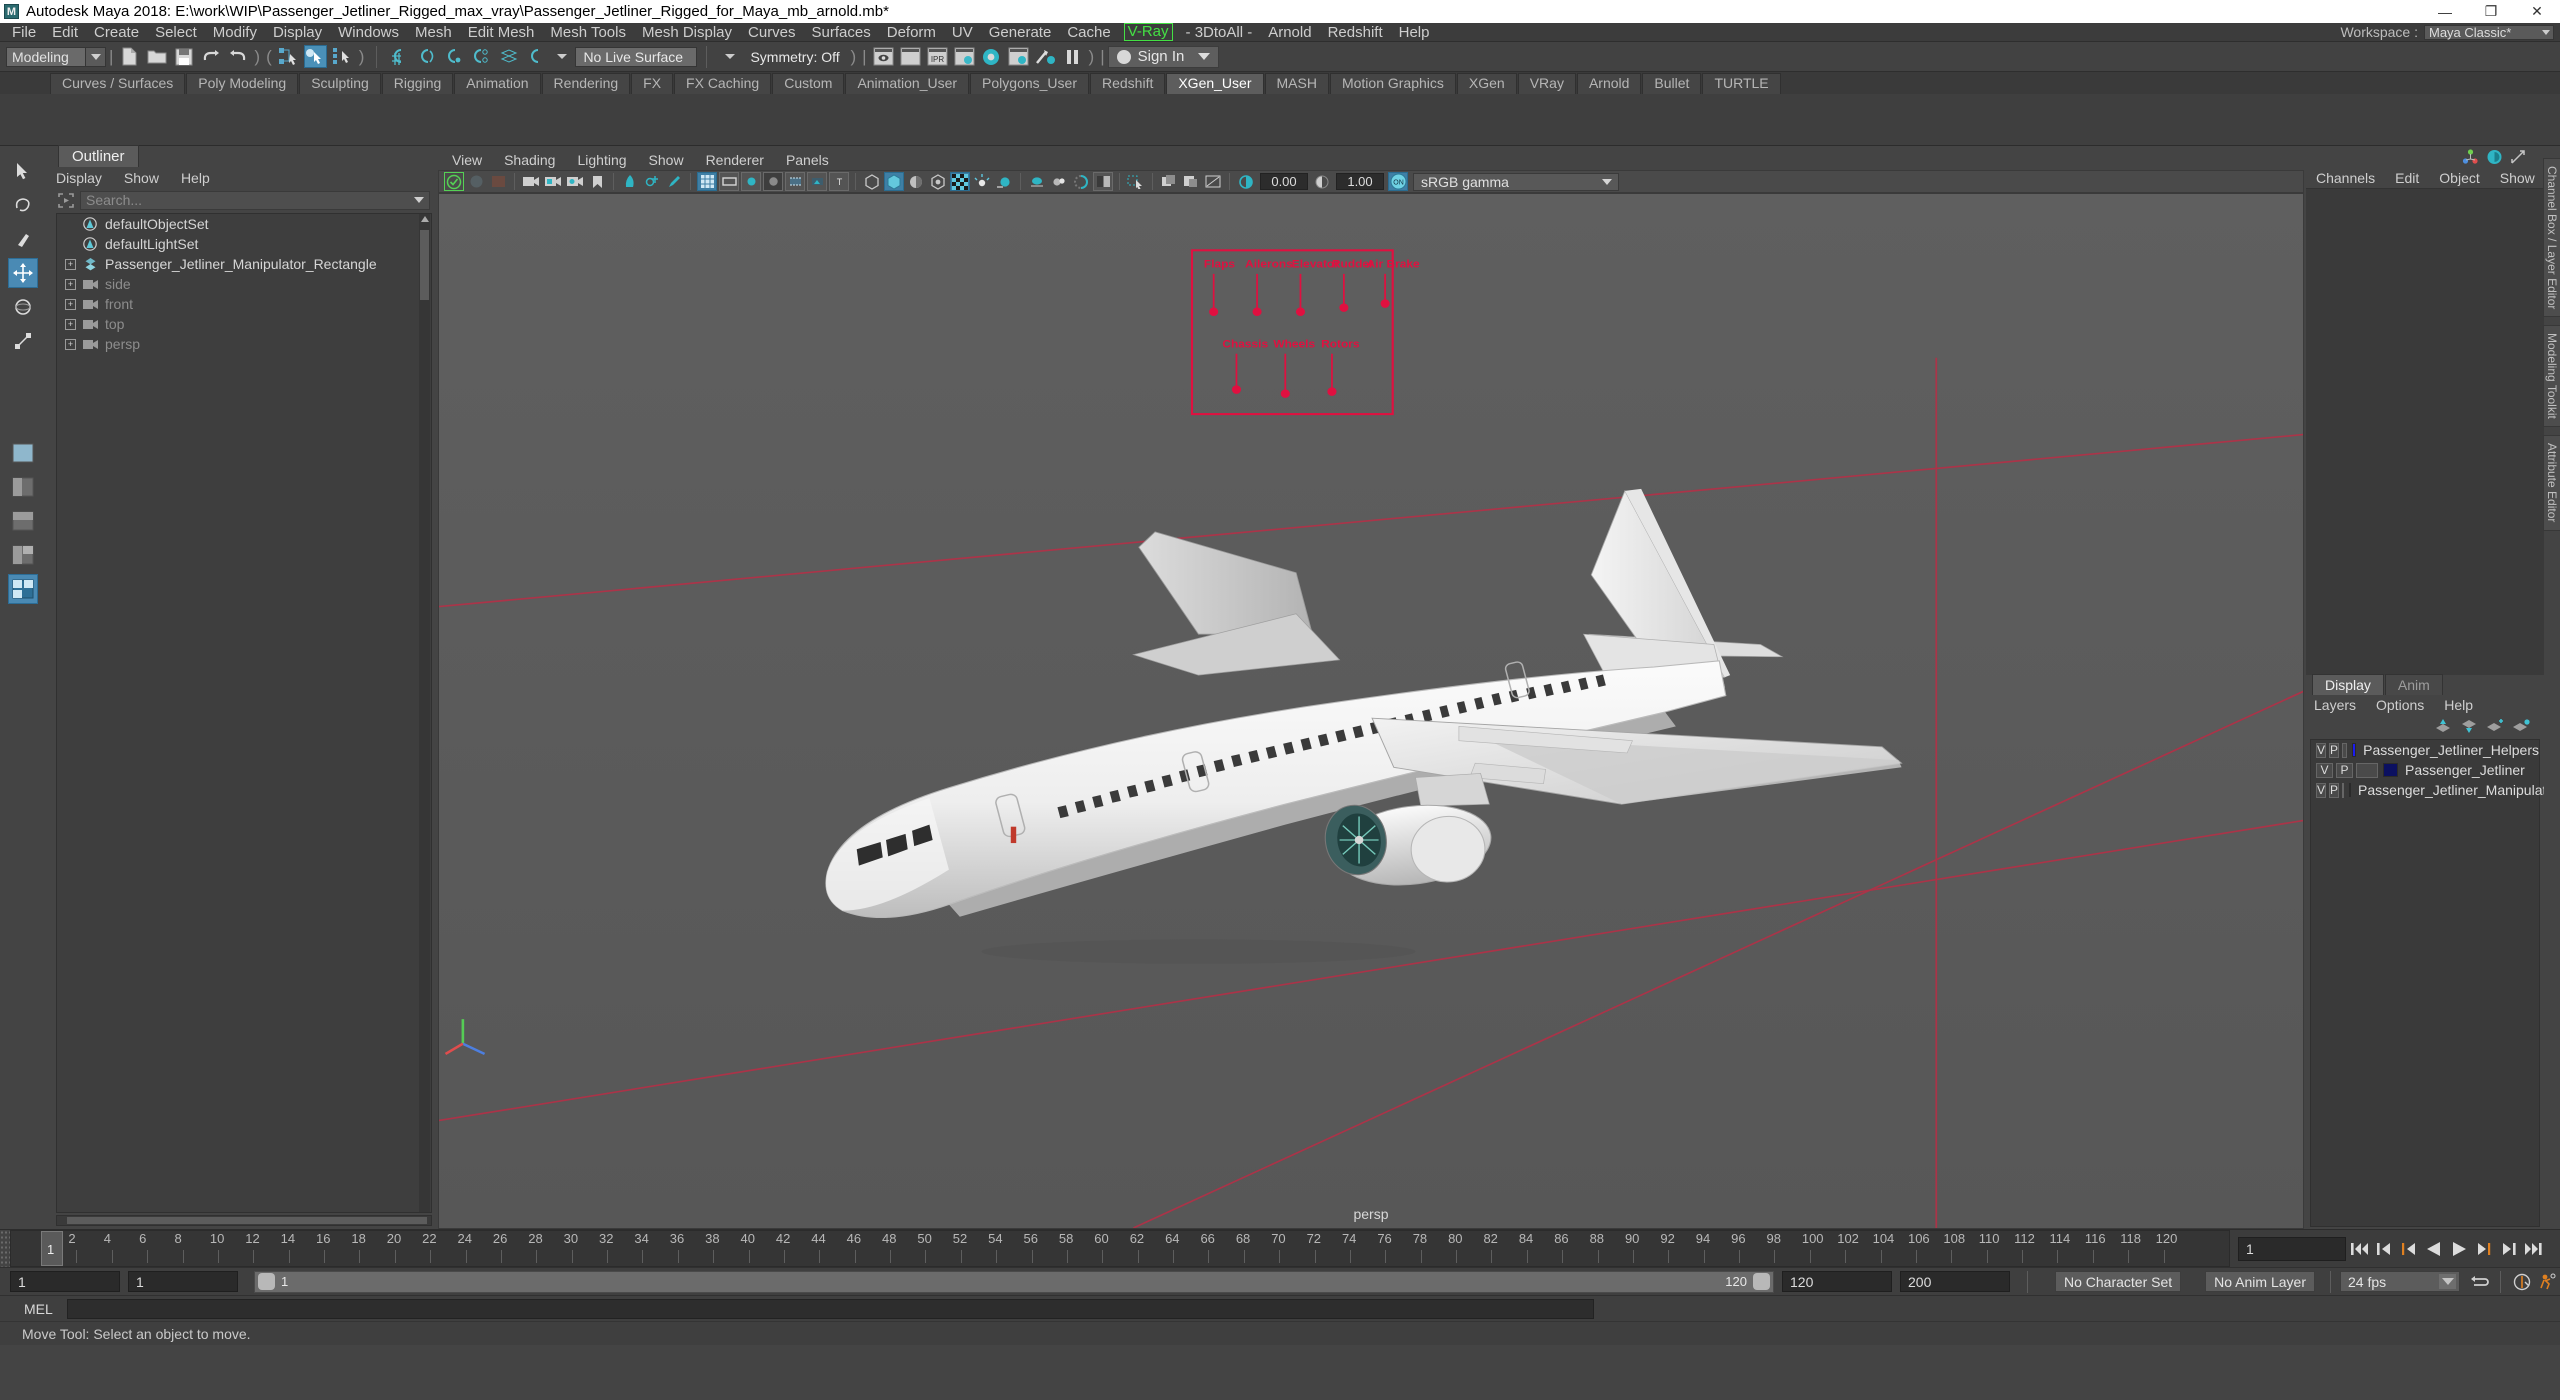 The height and width of the screenshot is (1400, 2560). I want to click on auto-keyframe-icon, so click(2523, 1282).